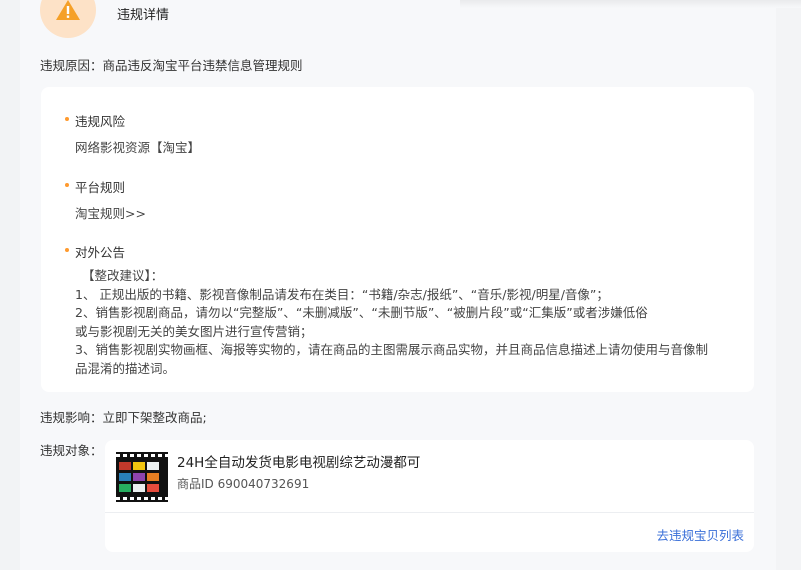 Image resolution: width=801 pixels, height=570 pixels. What do you see at coordinates (71, 417) in the screenshot?
I see `violation-impact-label: 违规影响：` at bounding box center [71, 417].